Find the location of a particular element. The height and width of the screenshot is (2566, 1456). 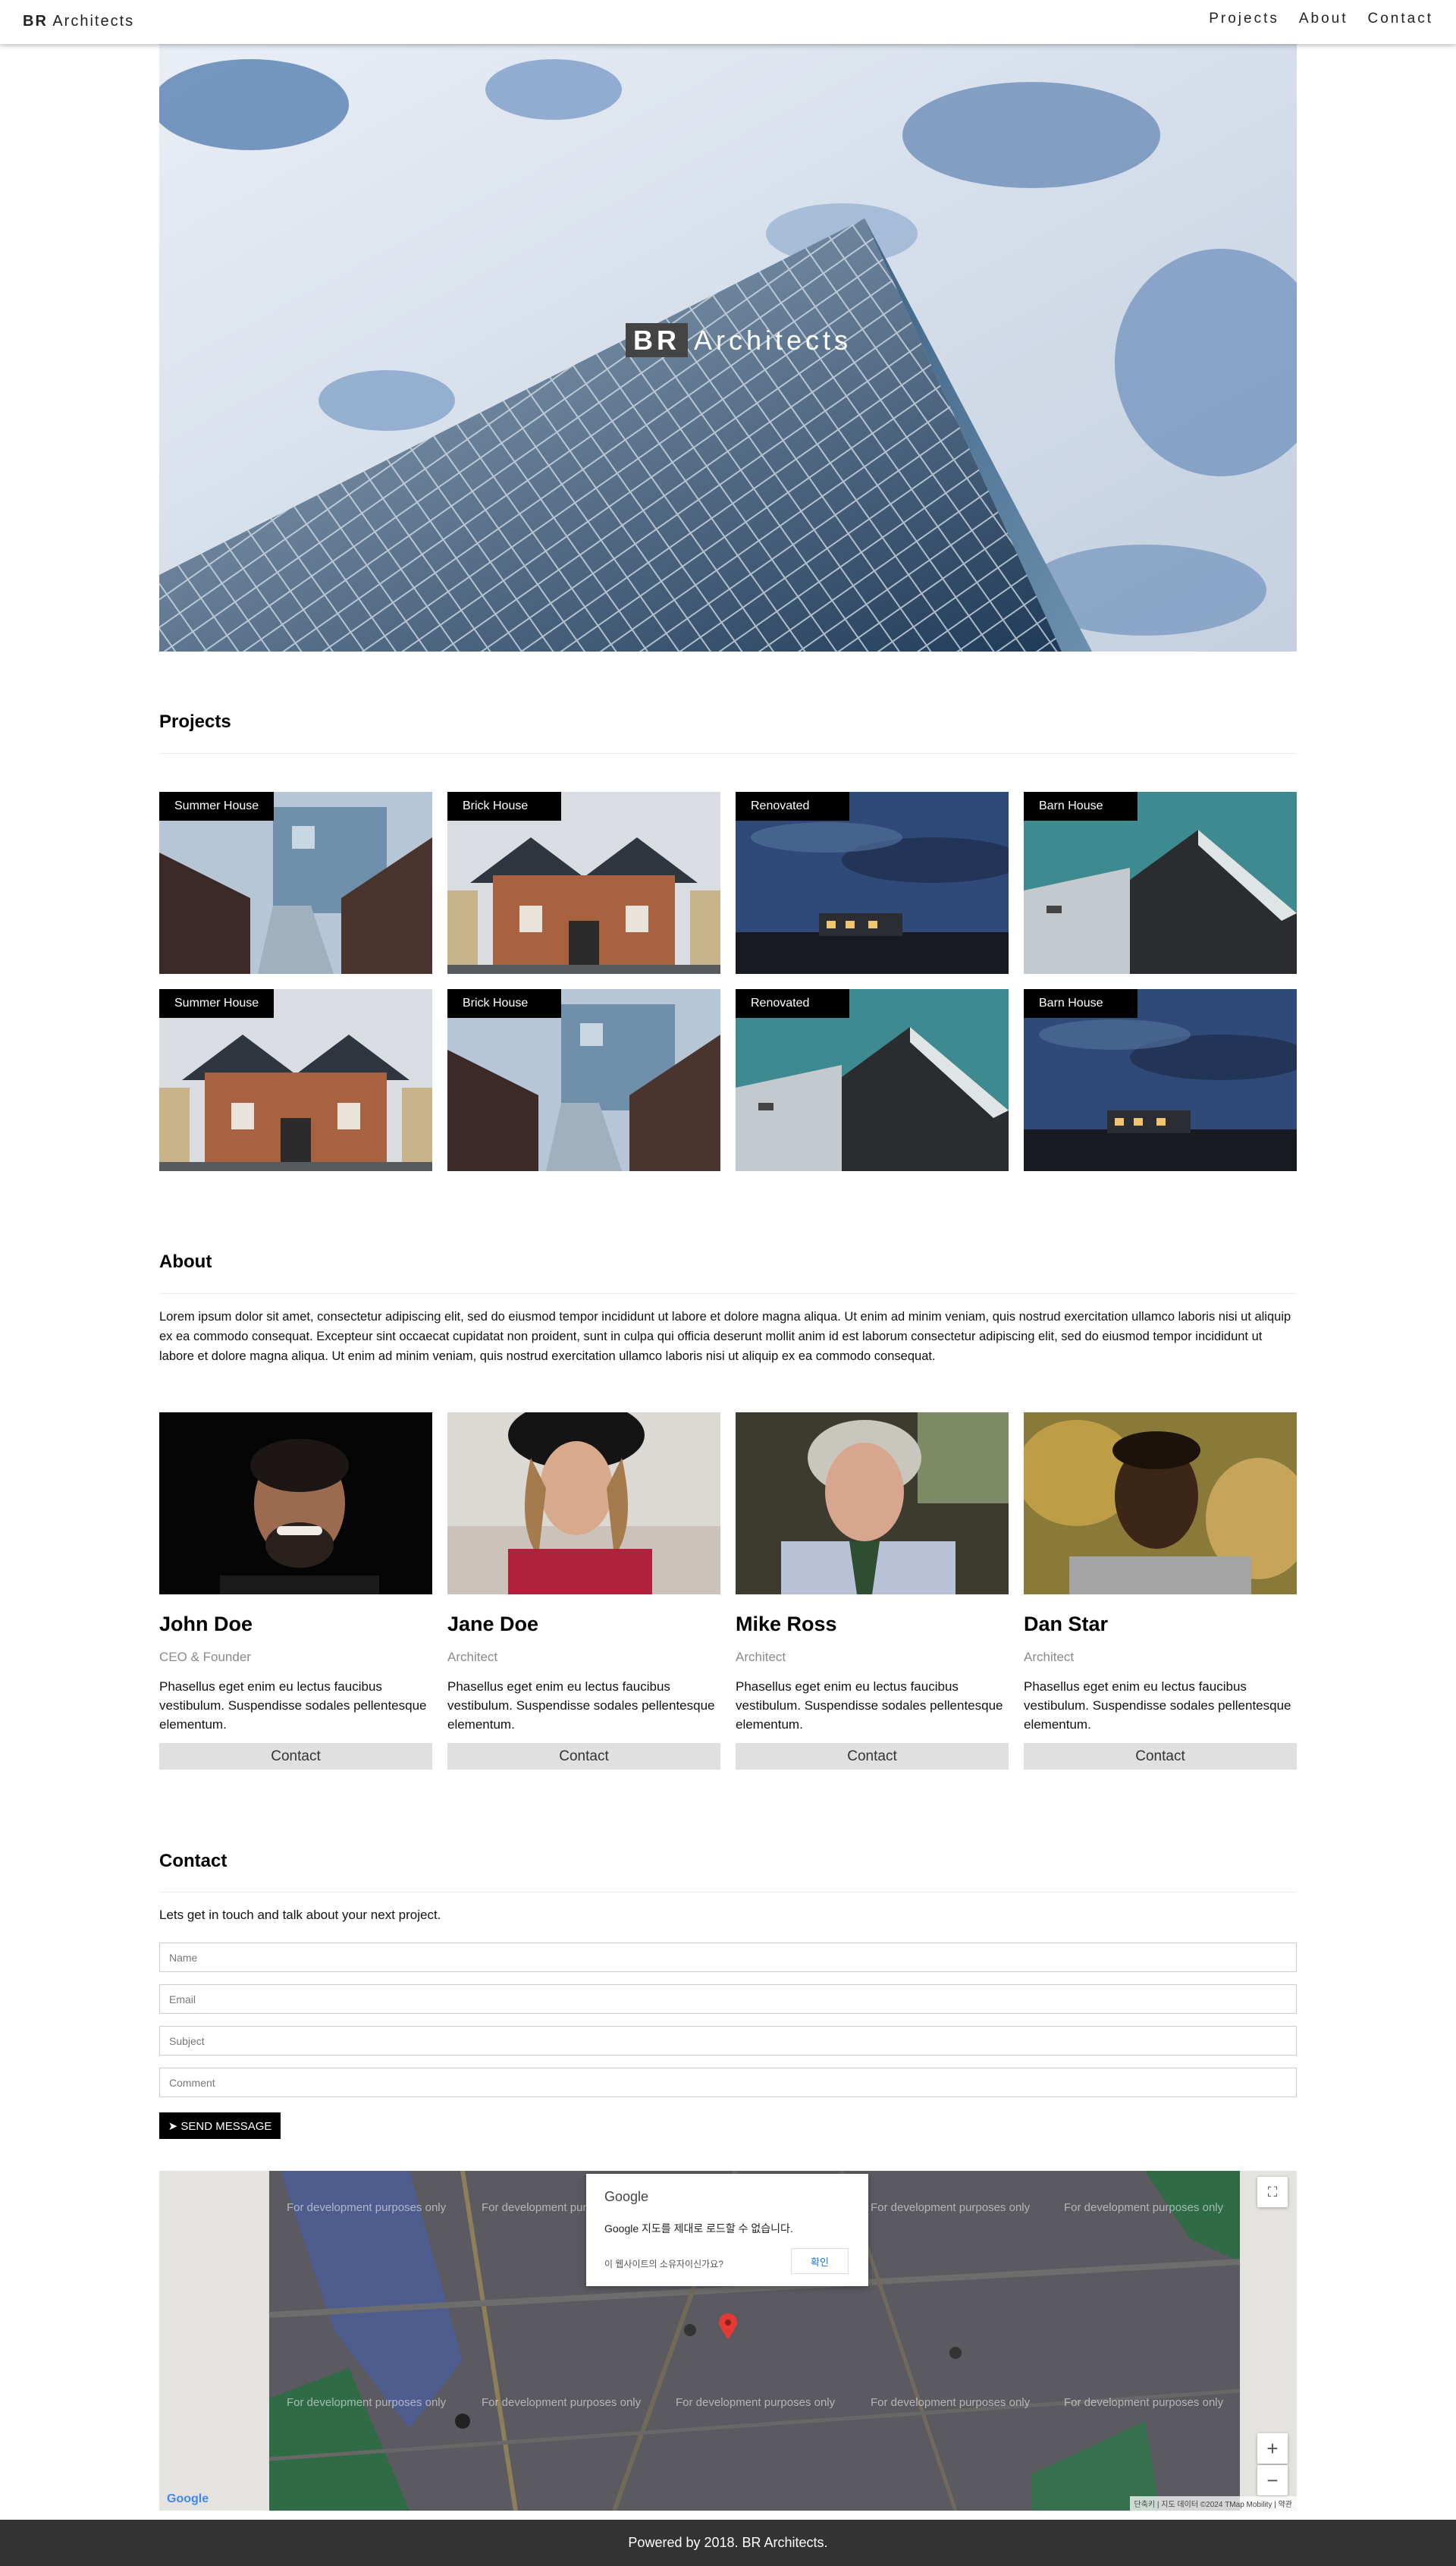

send-label: SEND MESSAGE is located at coordinates (226, 2126).